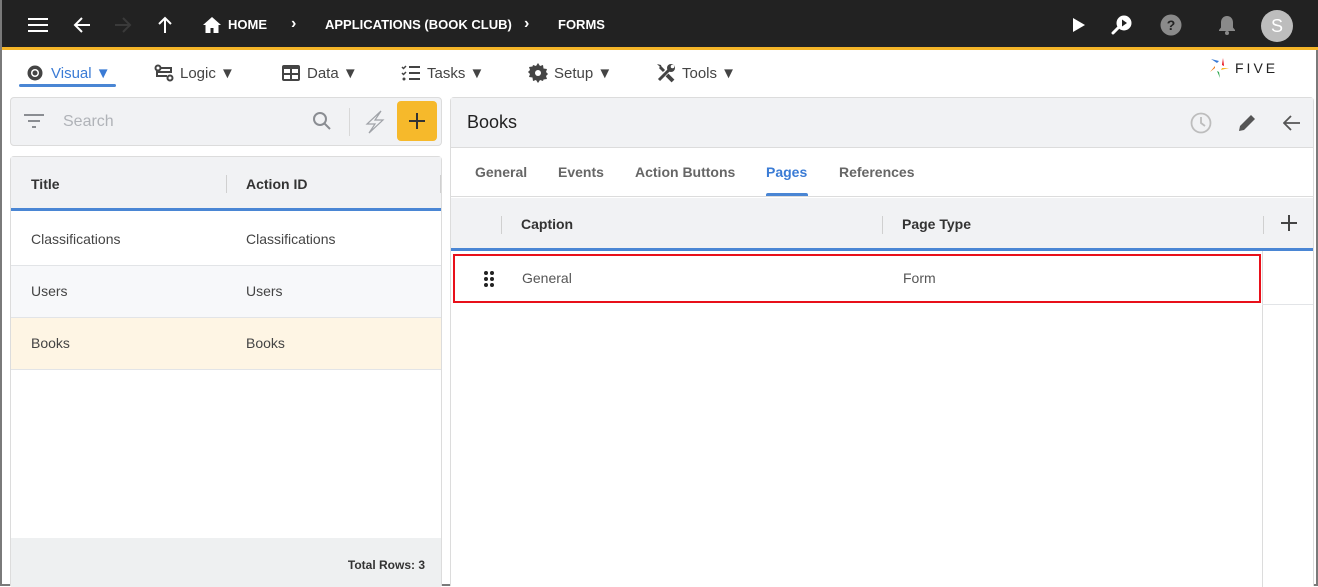  What do you see at coordinates (276, 184) in the screenshot?
I see `column-action-id: Action ID` at bounding box center [276, 184].